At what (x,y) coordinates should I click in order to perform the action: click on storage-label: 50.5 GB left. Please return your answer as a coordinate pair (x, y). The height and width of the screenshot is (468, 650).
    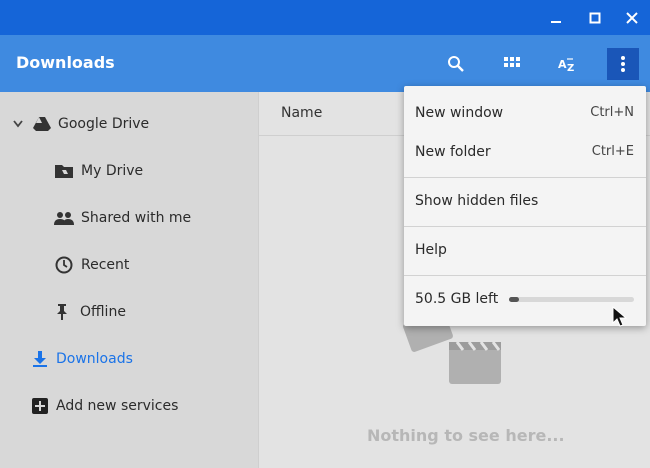
    Looking at the image, I should click on (457, 299).